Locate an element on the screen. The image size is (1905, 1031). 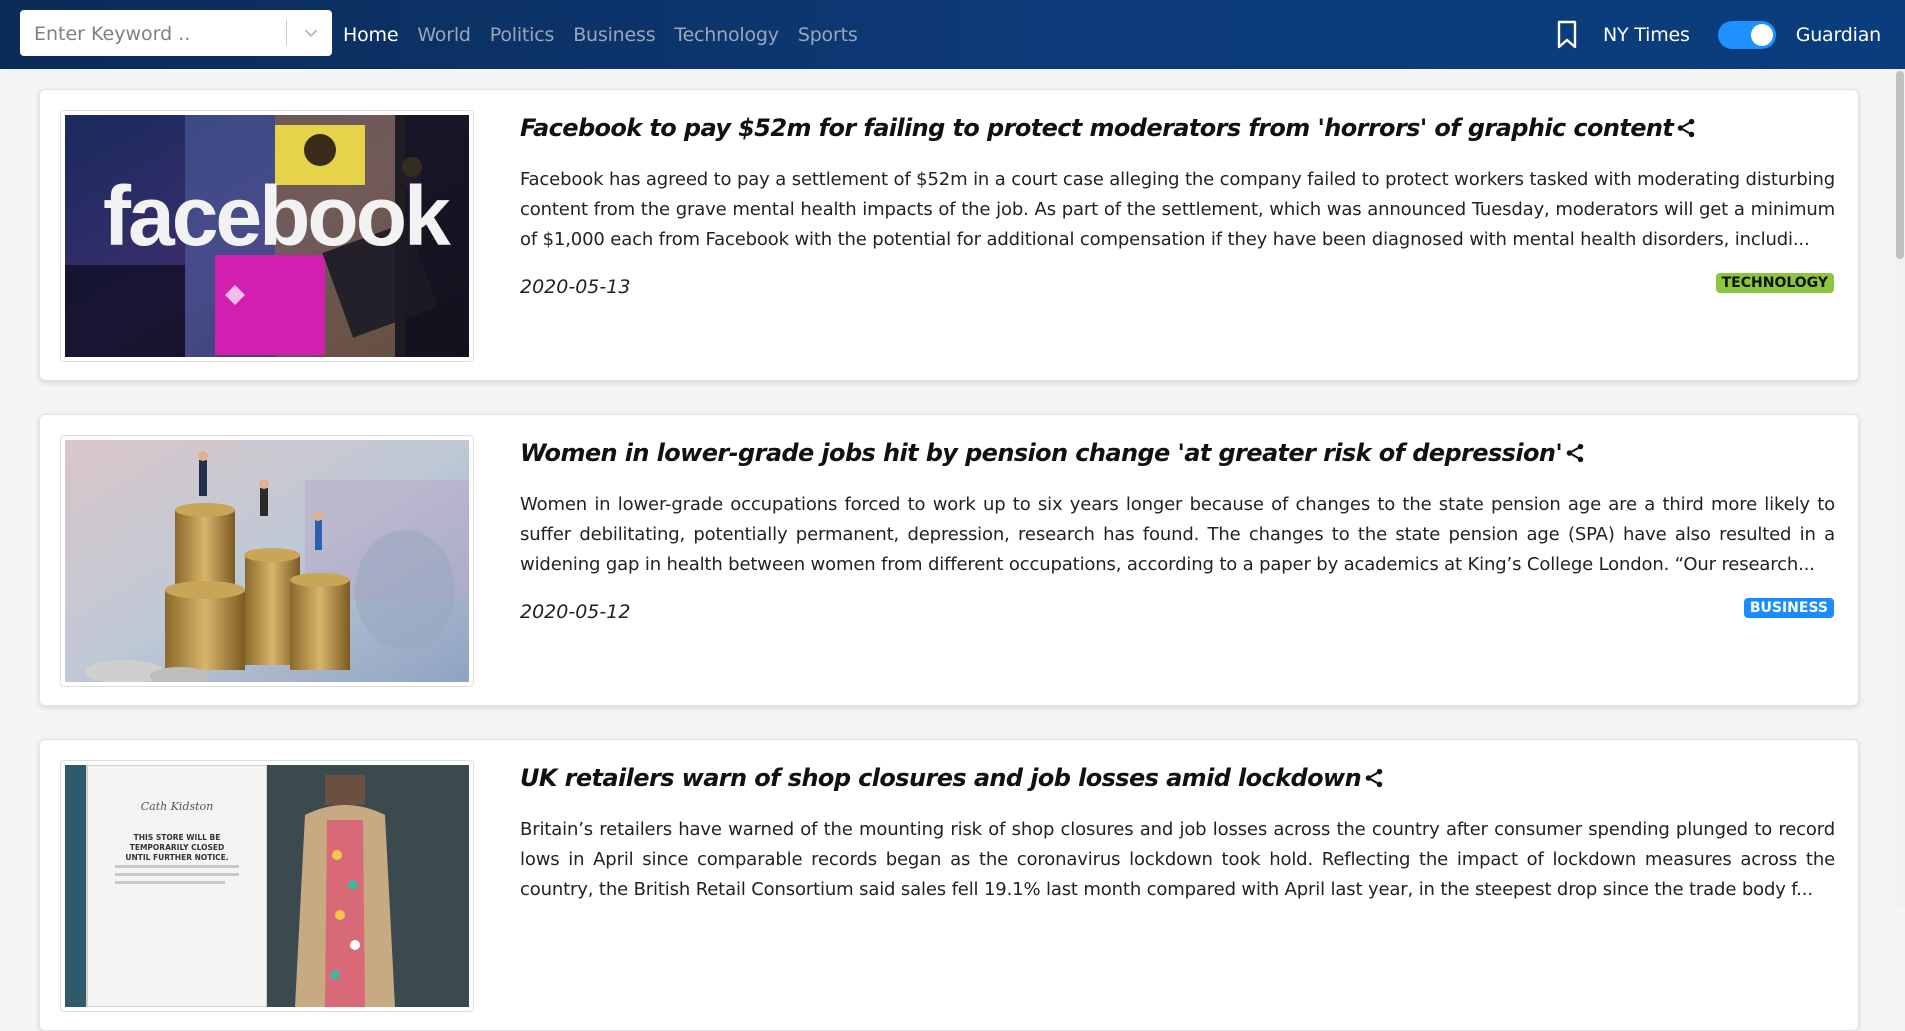
article-date: 2020-05-12 is located at coordinates (575, 612).